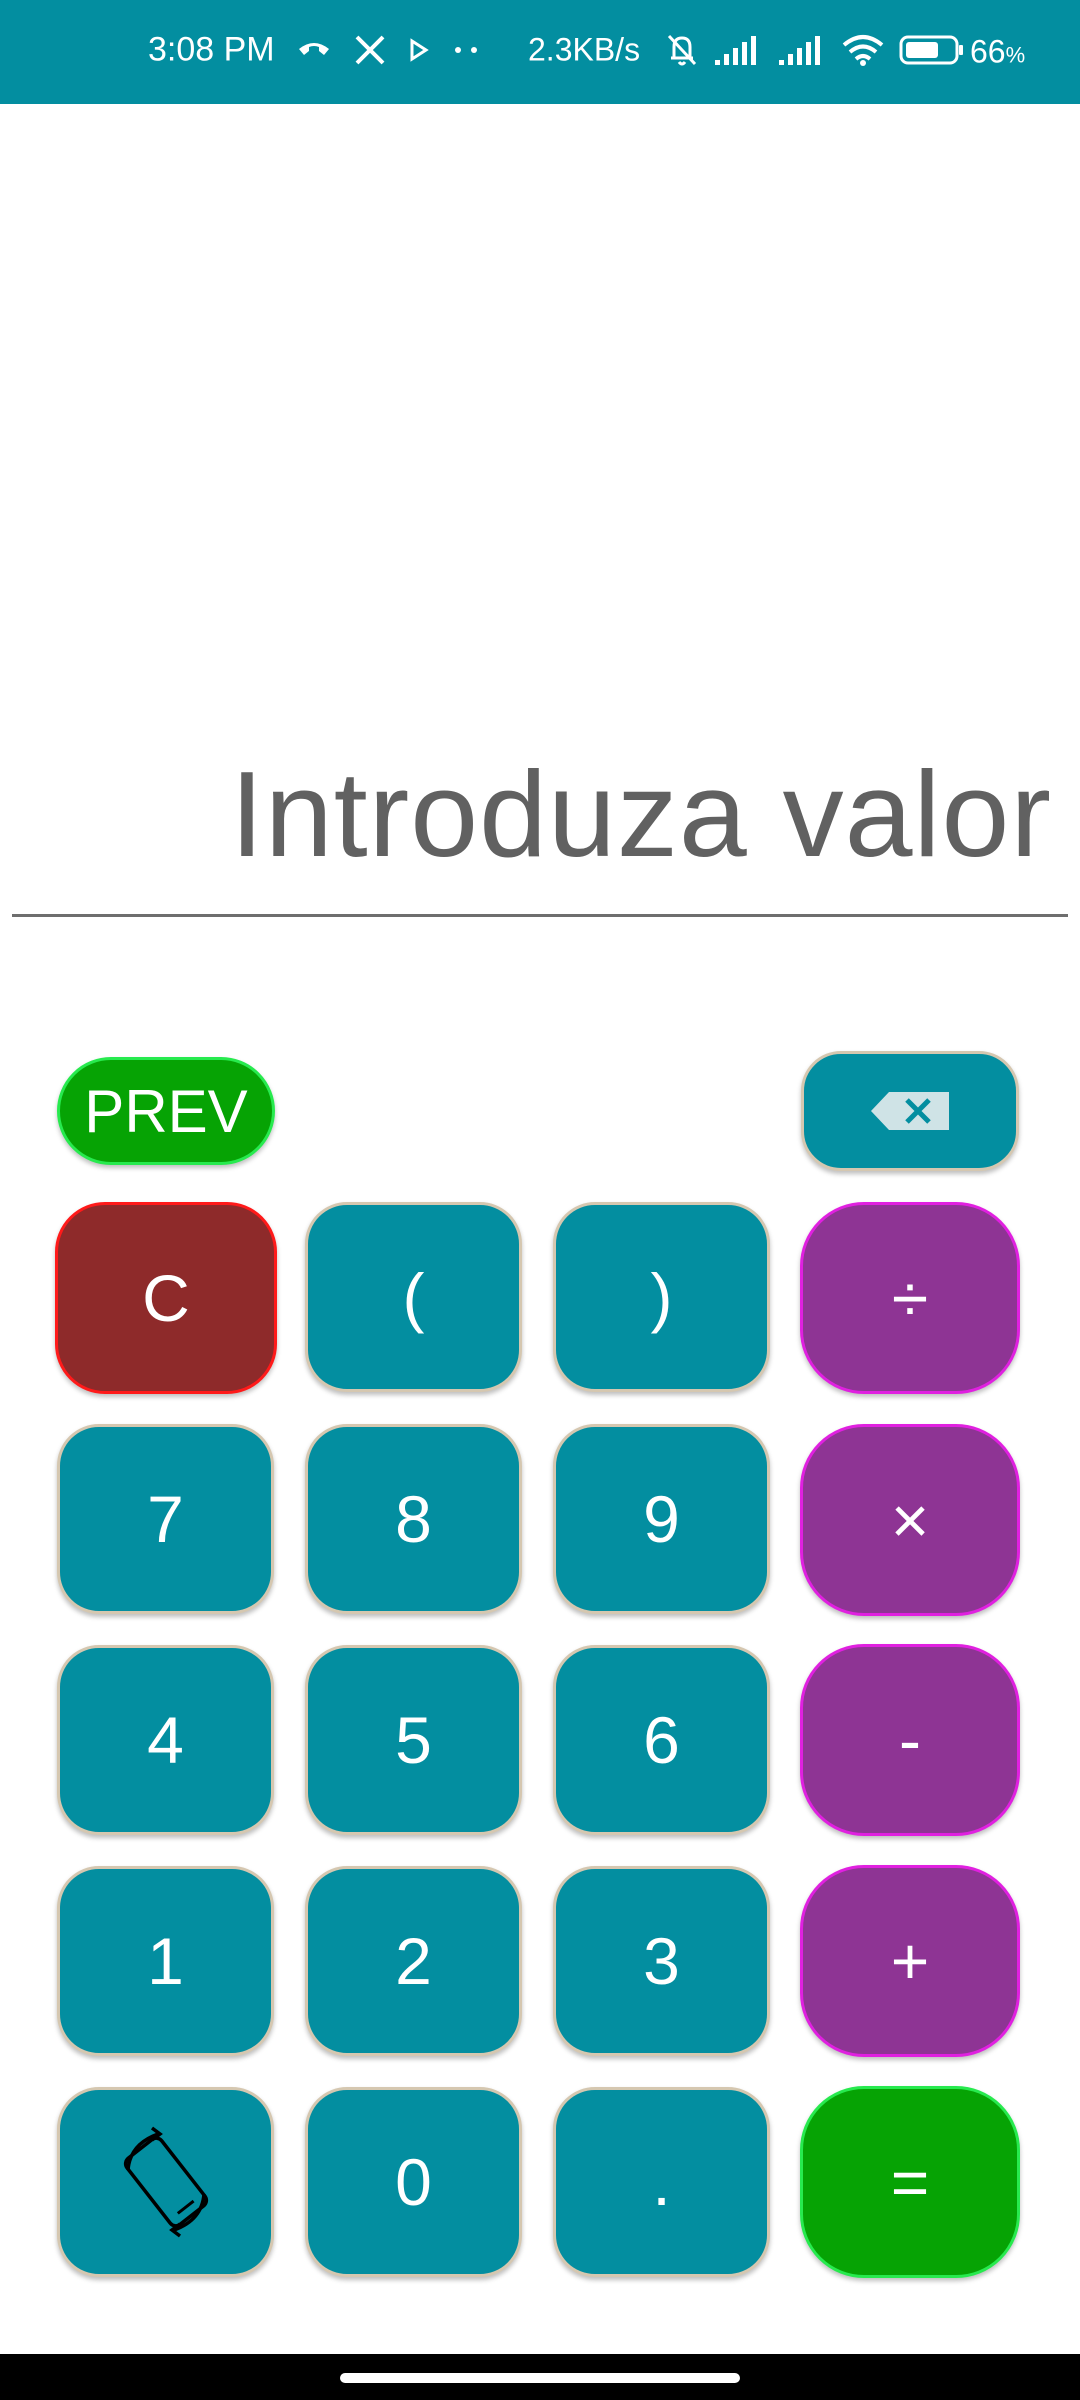 The image size is (1080, 2400). I want to click on rotate-screen-button, so click(165, 2182).